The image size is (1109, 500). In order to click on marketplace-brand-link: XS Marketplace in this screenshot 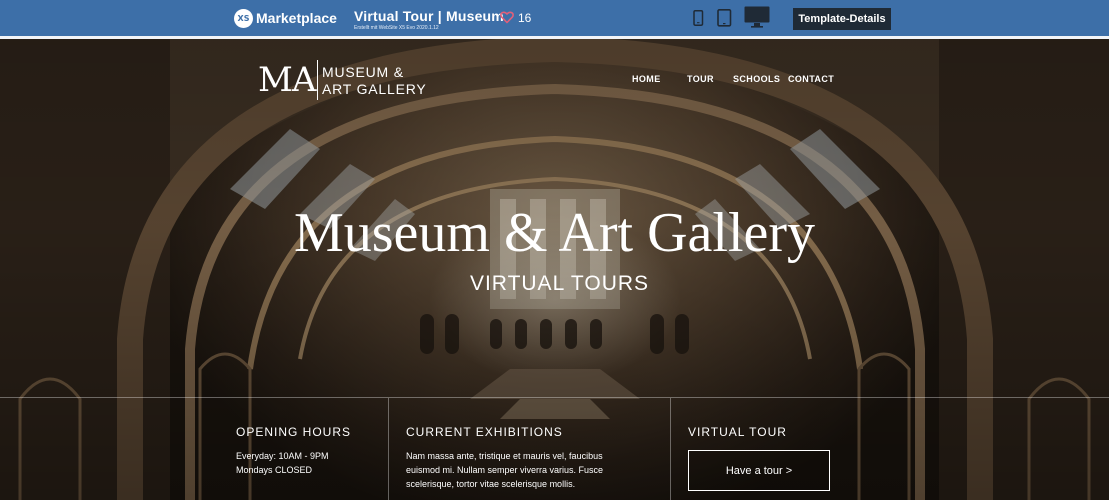, I will do `click(285, 18)`.